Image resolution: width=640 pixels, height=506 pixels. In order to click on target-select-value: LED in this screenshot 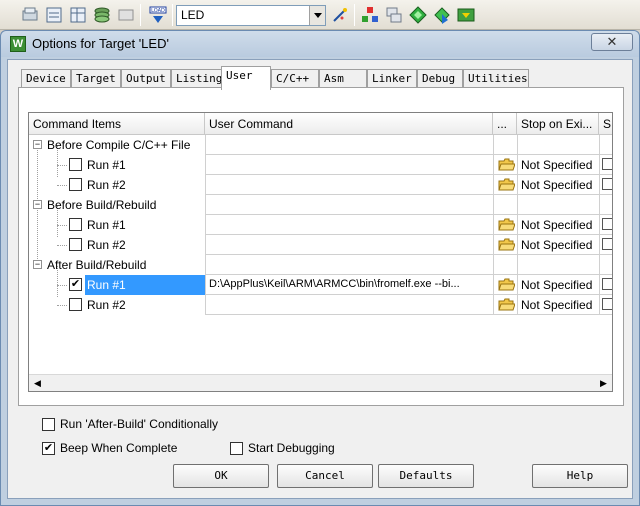, I will do `click(193, 15)`.